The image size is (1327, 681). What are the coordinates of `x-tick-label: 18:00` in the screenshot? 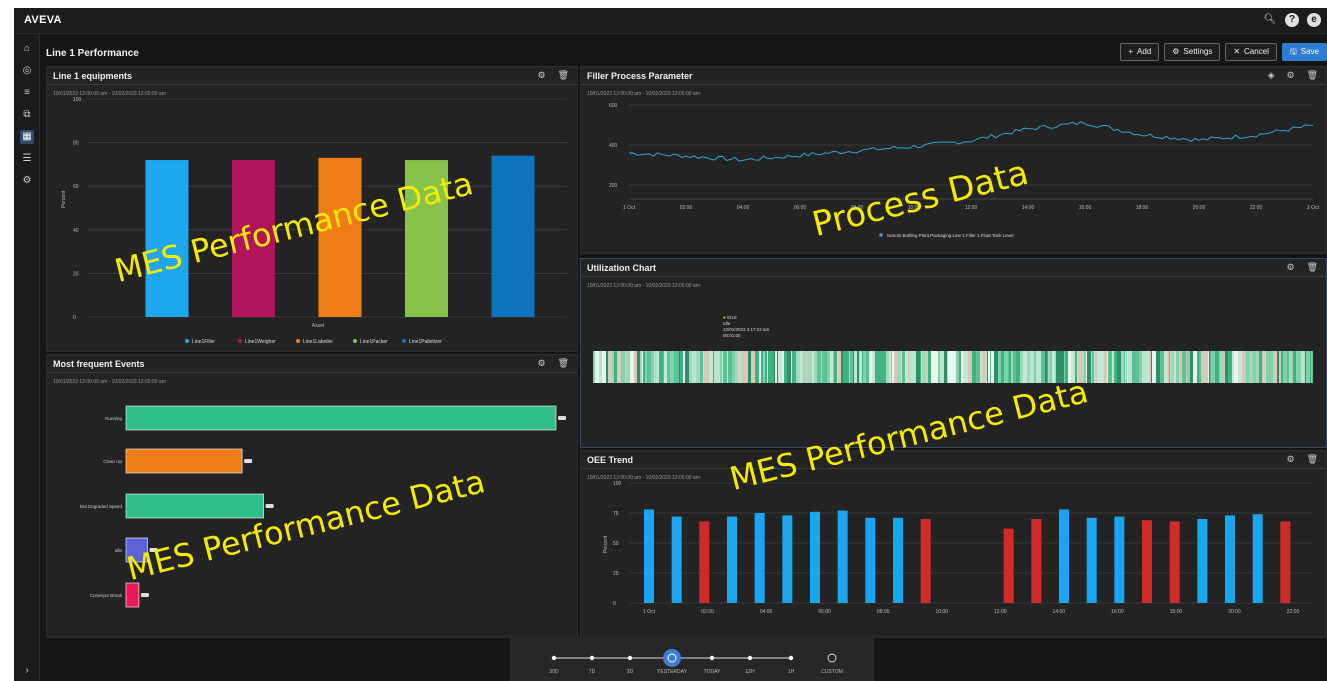 It's located at (1142, 208).